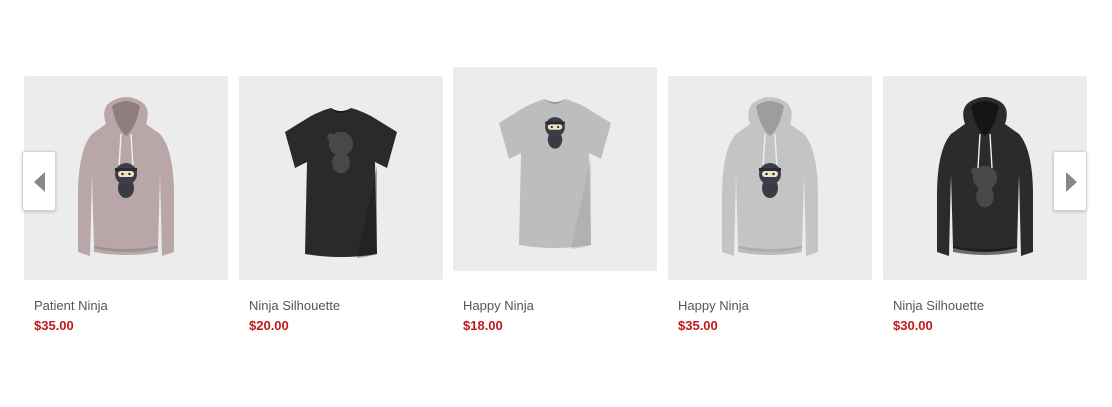 The height and width of the screenshot is (407, 1112). I want to click on carousel-prev-button, so click(39, 181).